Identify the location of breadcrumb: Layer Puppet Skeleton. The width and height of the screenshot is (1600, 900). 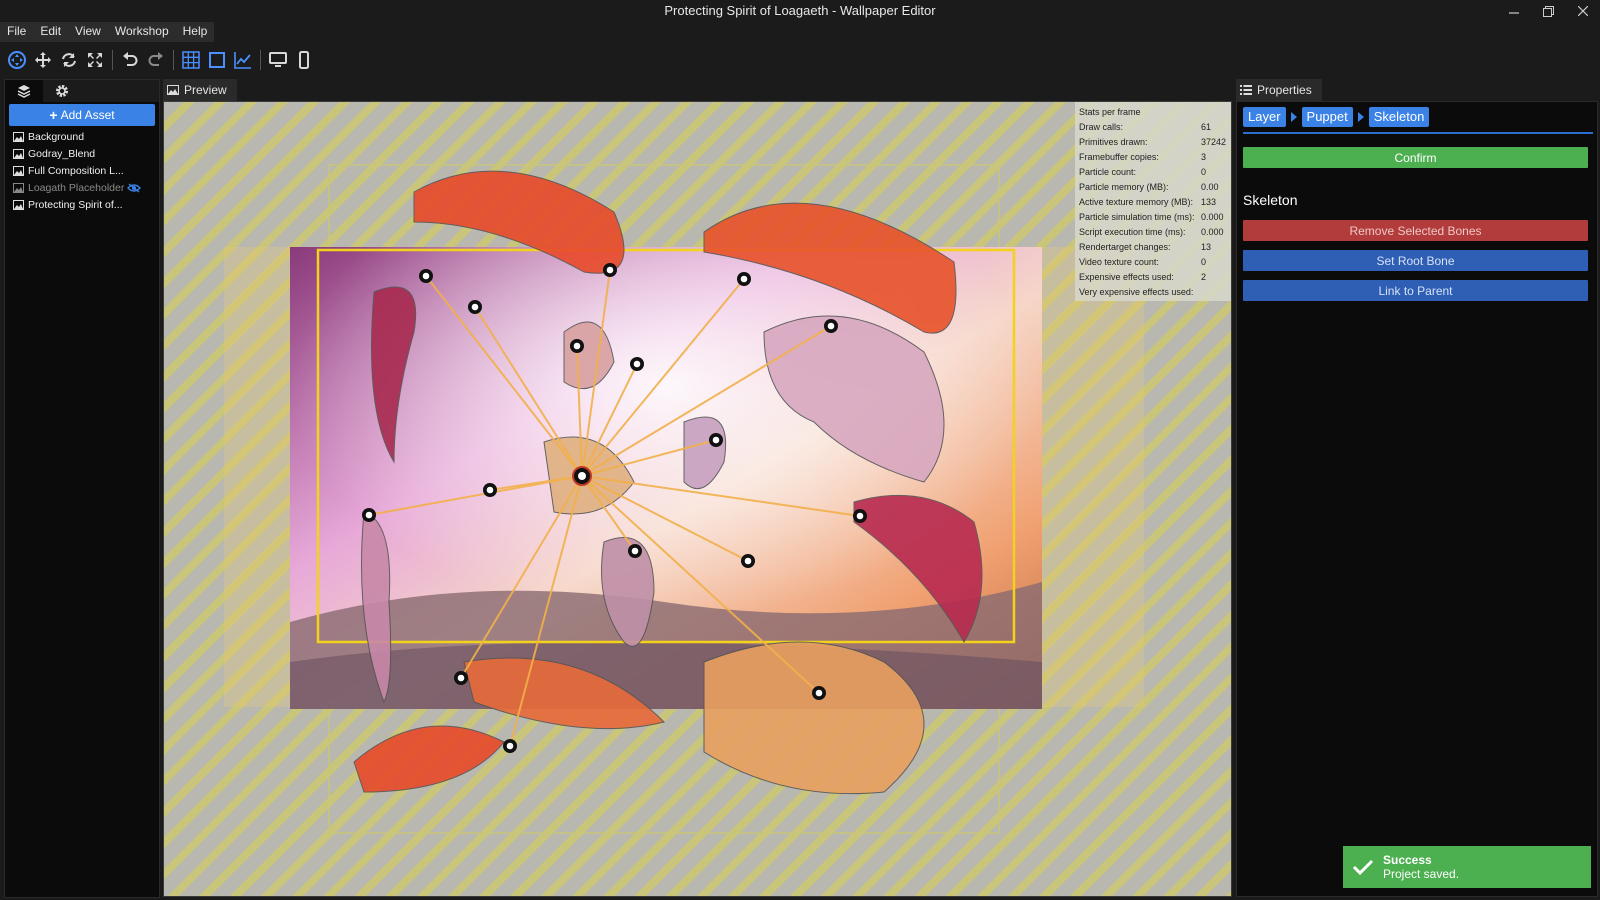
(1336, 117).